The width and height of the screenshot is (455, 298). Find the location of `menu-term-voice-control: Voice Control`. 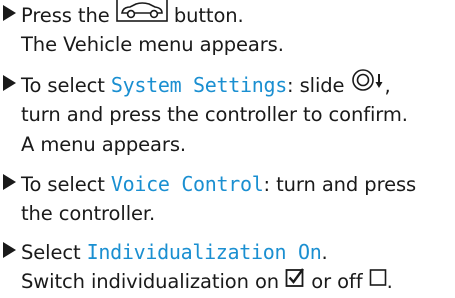

menu-term-voice-control: Voice Control is located at coordinates (187, 184).